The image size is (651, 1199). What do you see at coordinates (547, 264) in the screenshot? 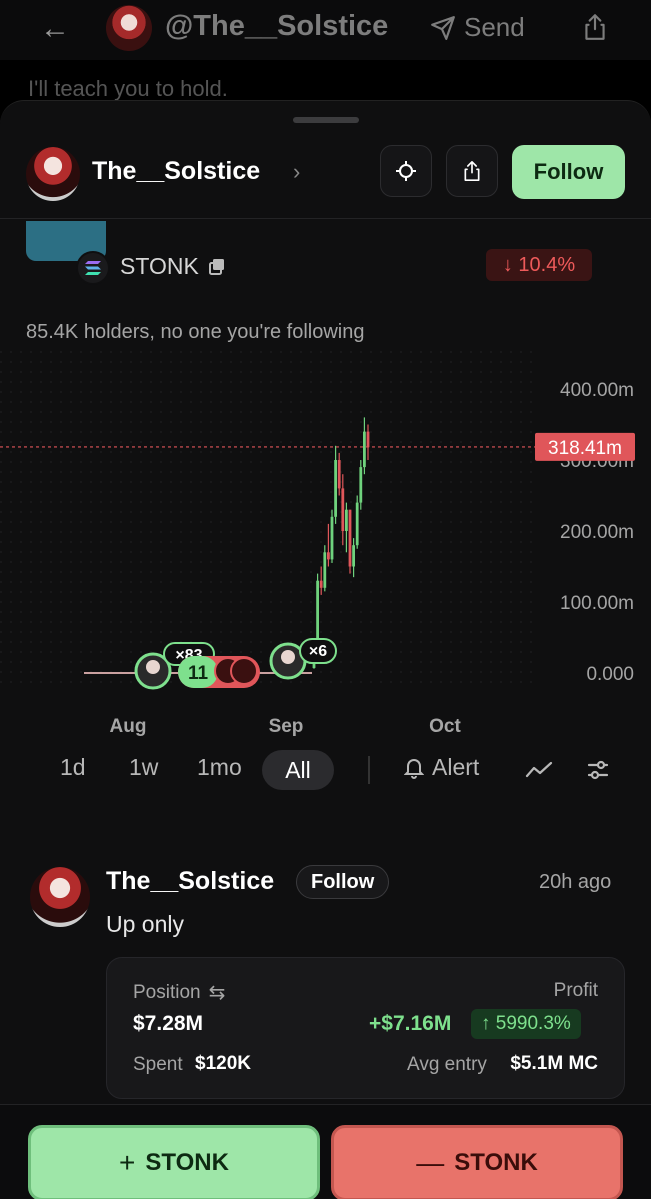
I see `price-change-value: 10.4%` at bounding box center [547, 264].